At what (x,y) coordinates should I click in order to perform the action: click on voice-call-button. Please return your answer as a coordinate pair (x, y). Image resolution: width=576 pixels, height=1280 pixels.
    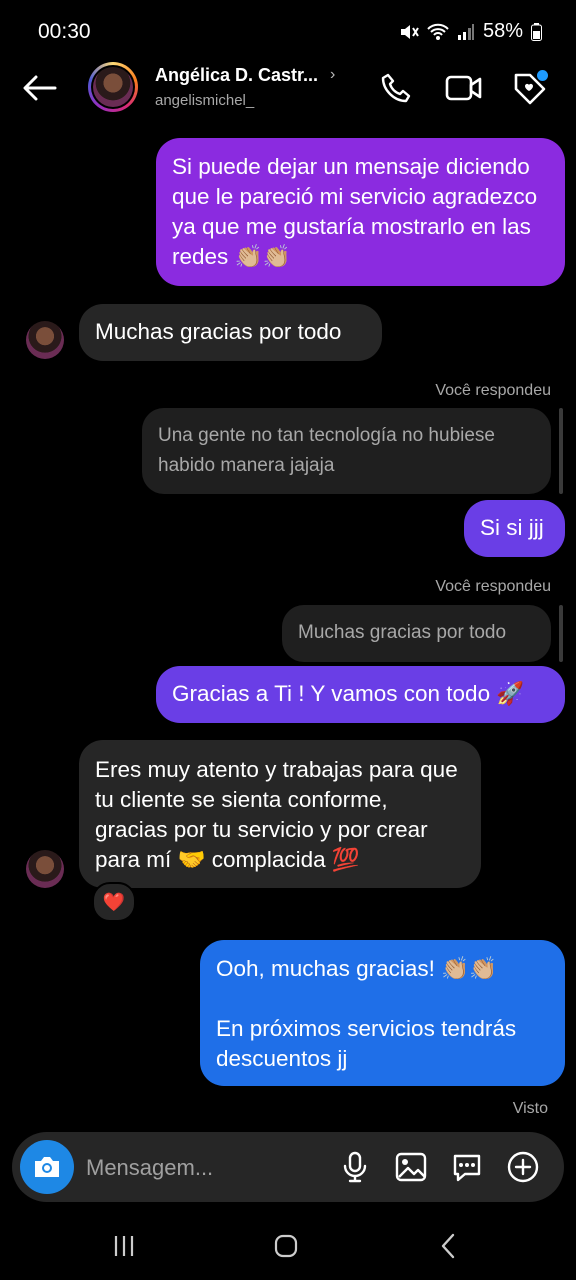
    Looking at the image, I should click on (396, 88).